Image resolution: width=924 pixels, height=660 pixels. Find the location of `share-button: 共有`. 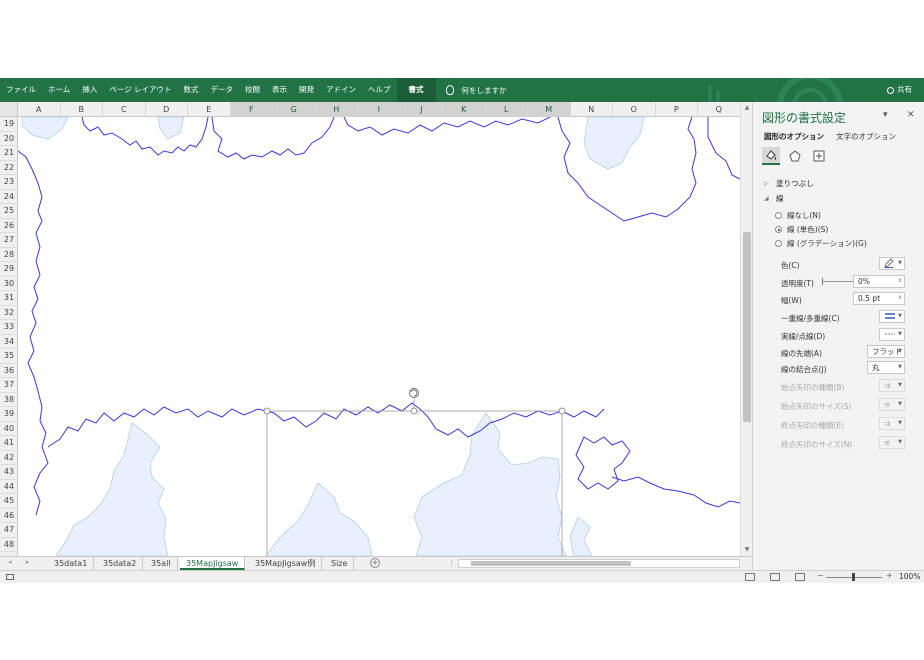

share-button: 共有 is located at coordinates (899, 90).